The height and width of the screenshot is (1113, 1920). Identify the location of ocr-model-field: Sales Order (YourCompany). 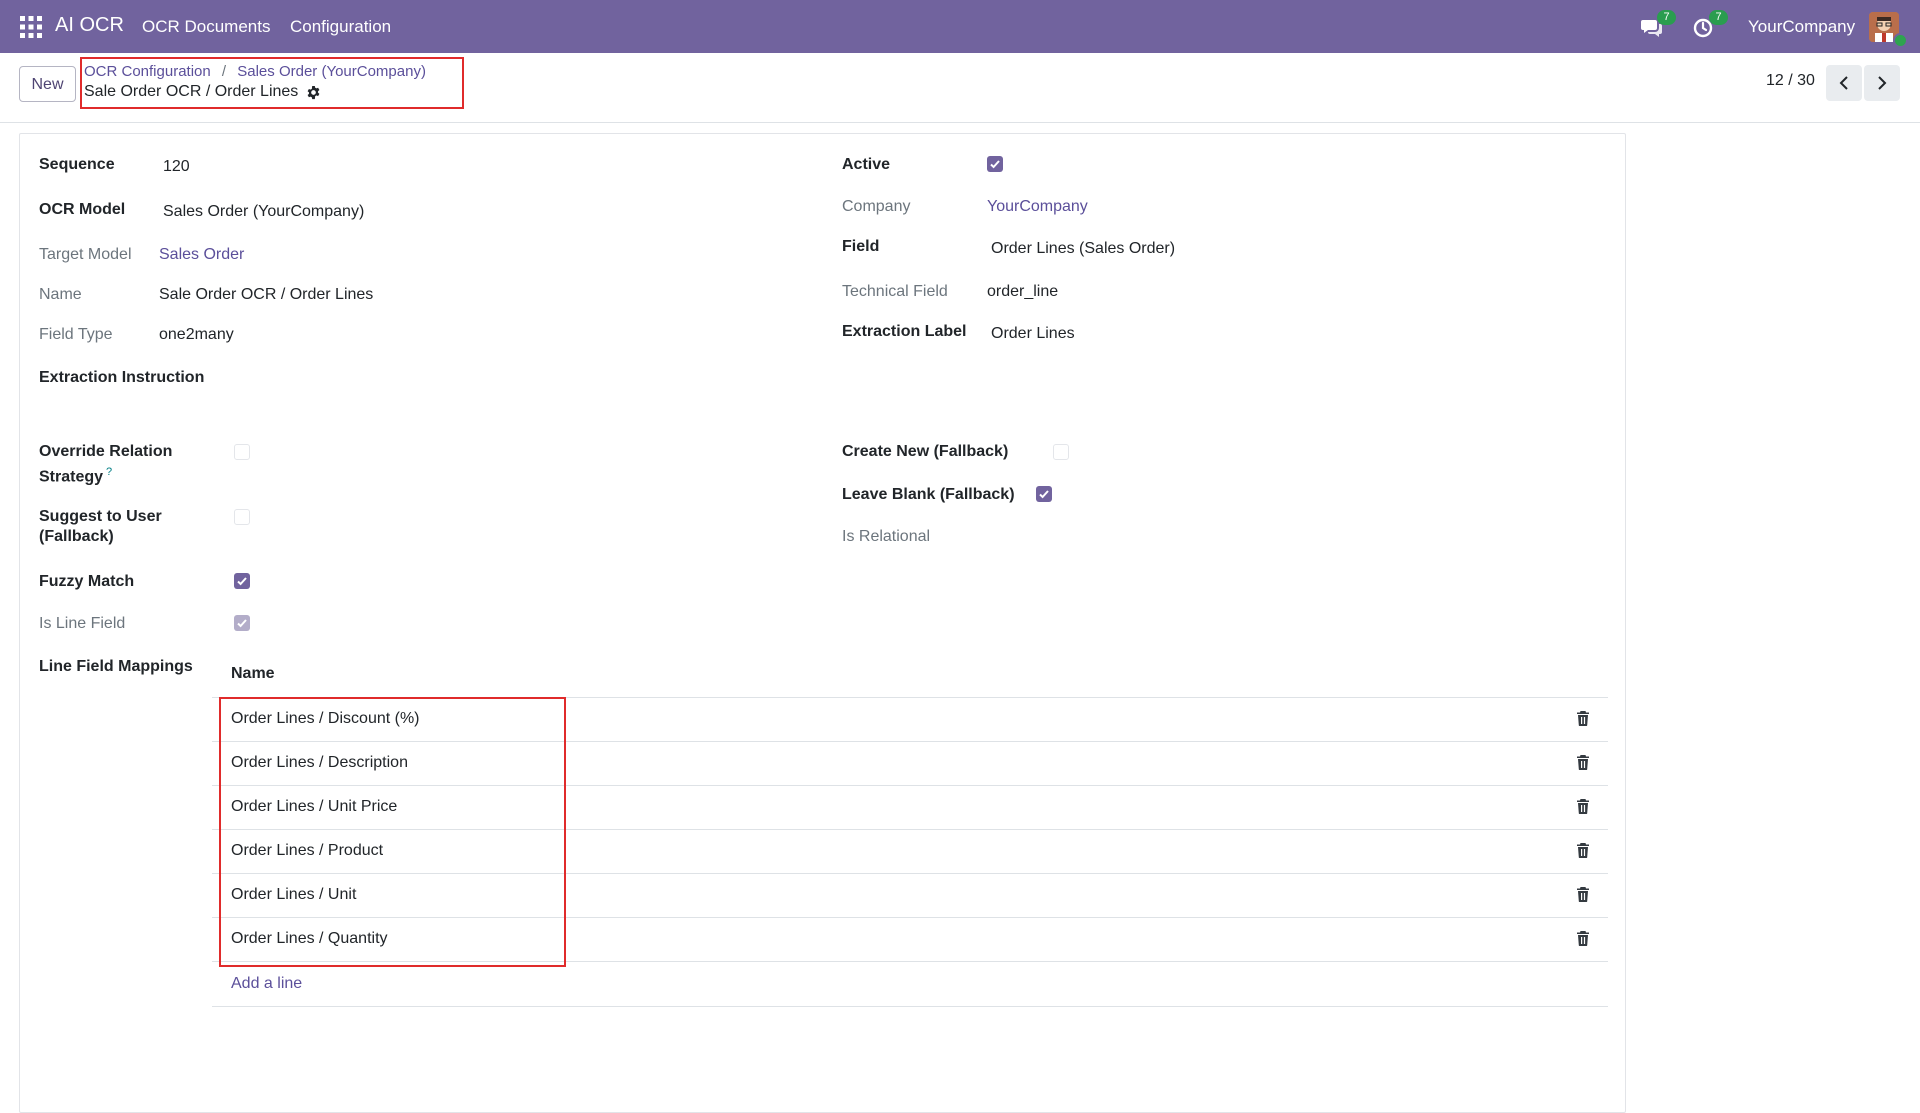
(263, 212).